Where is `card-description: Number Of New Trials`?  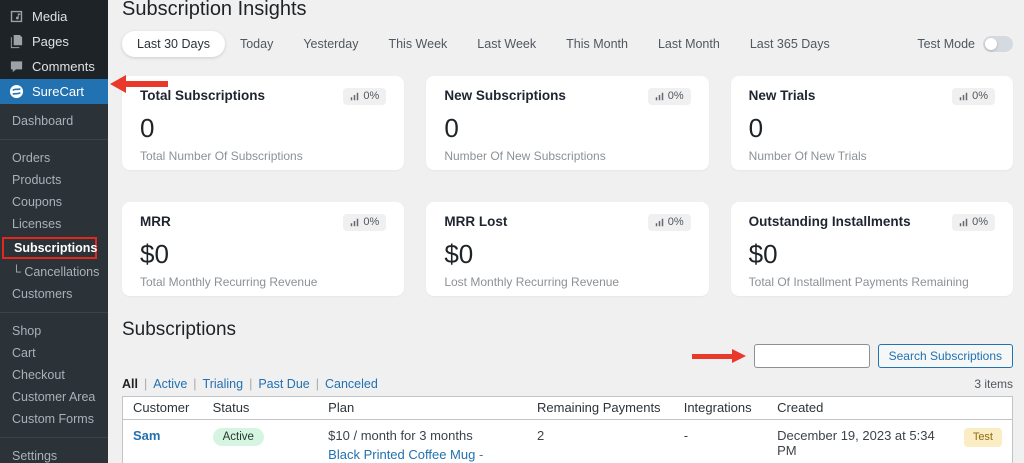 card-description: Number Of New Trials is located at coordinates (807, 156).